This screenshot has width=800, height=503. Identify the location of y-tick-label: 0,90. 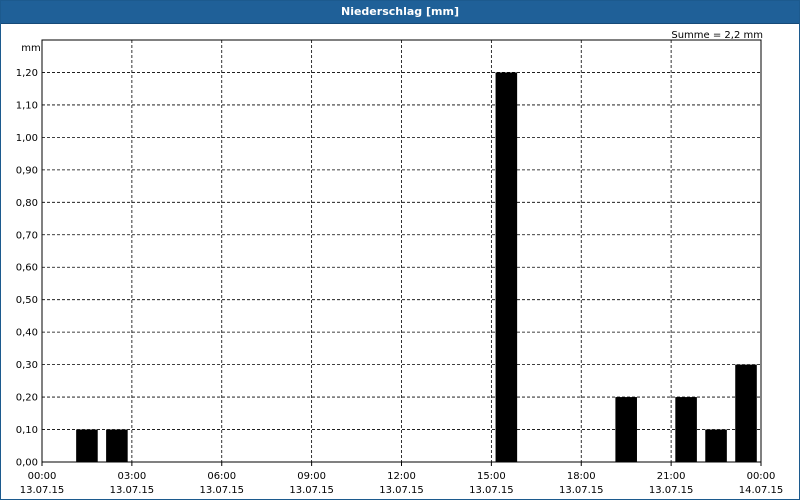
(27, 170).